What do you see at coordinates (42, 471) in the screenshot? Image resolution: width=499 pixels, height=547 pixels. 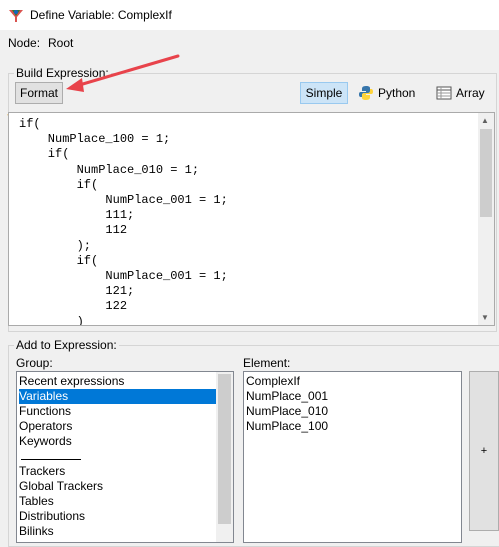 I see `group-item-trackers: Trackers` at bounding box center [42, 471].